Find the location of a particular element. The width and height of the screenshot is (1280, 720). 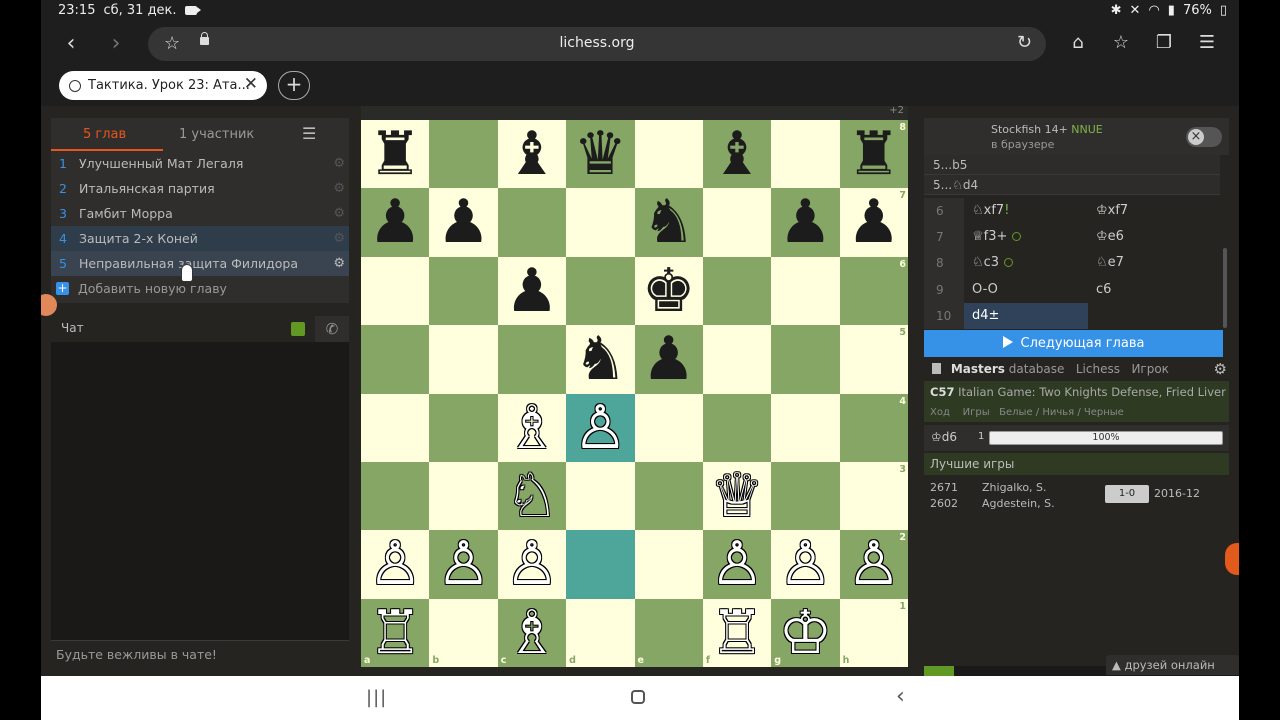

piece-f8: ♝ is located at coordinates (737, 154).